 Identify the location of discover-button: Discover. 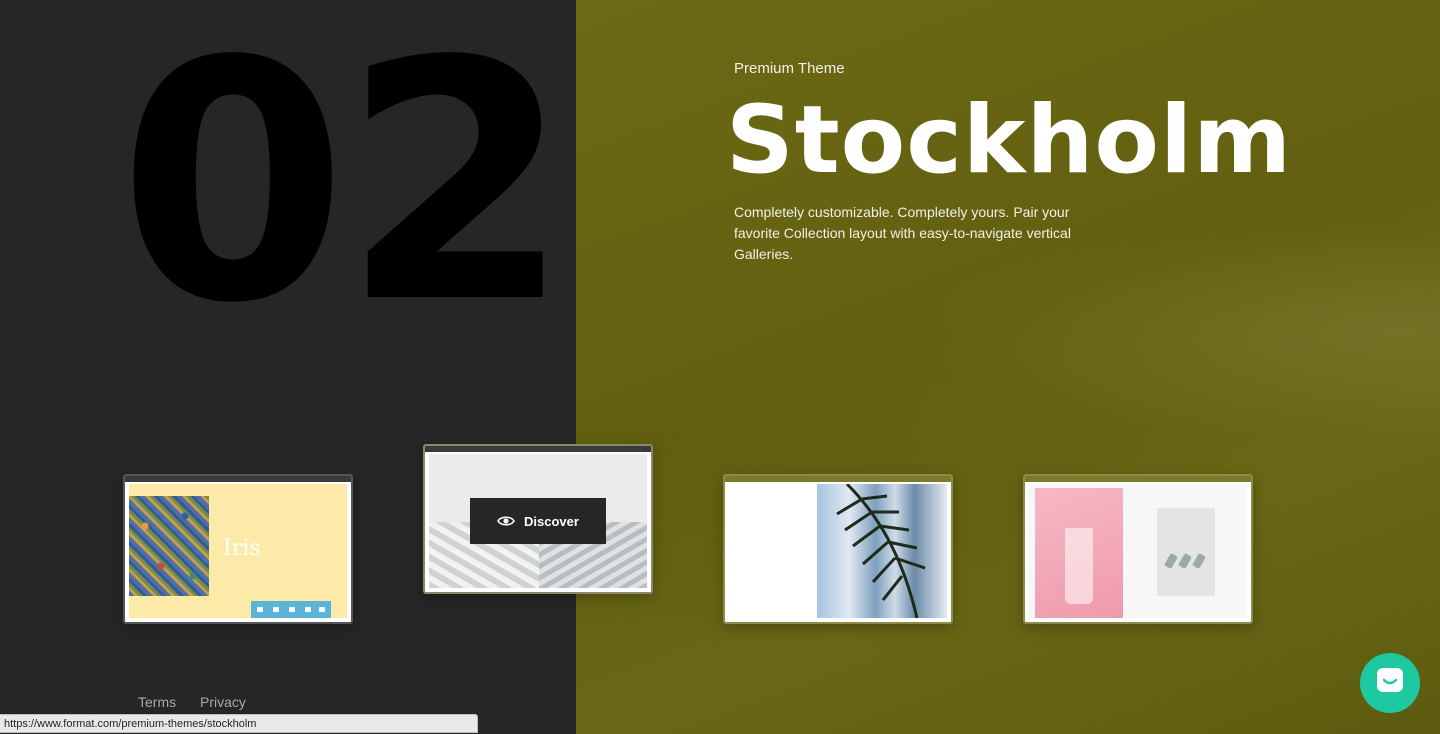
(538, 521).